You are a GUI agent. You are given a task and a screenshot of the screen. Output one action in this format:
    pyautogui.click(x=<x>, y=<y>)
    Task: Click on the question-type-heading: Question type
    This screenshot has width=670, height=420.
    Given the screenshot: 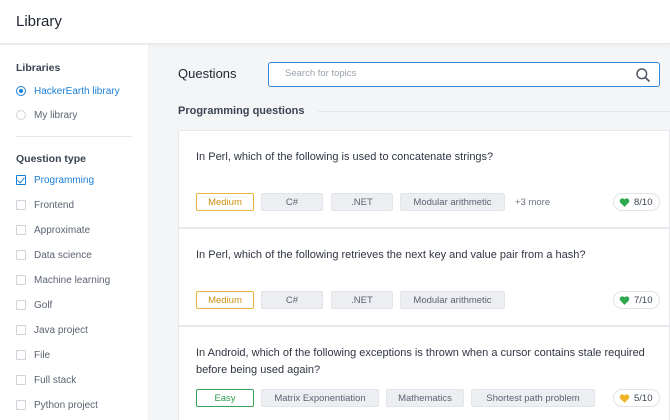 What is the action you would take?
    pyautogui.click(x=51, y=159)
    